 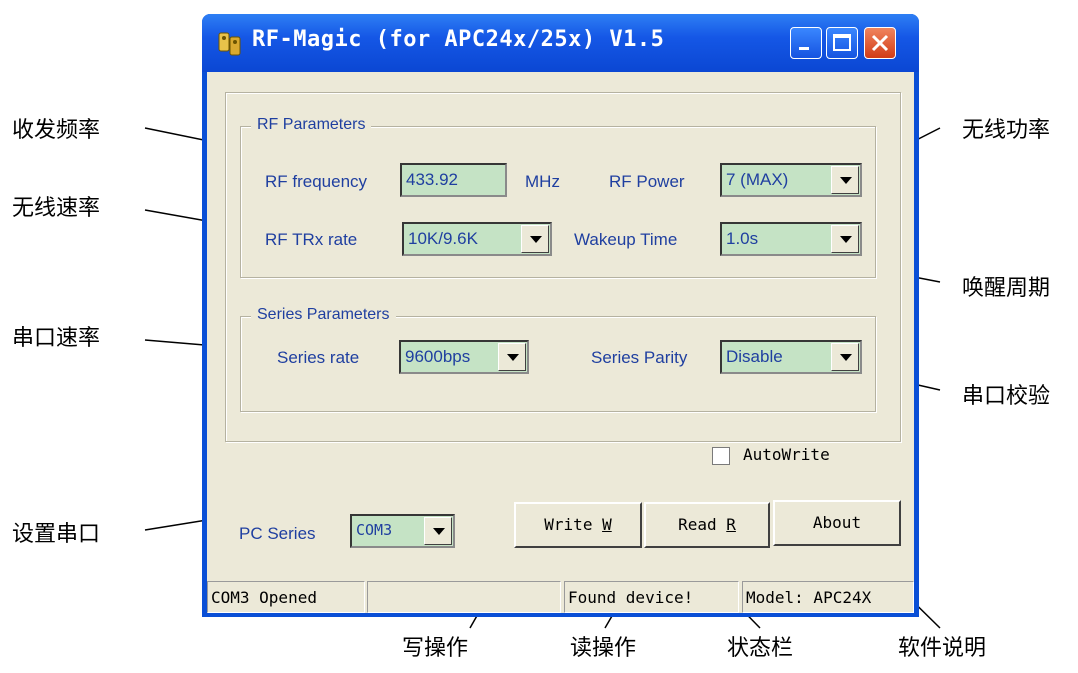 What do you see at coordinates (760, 648) in the screenshot?
I see `annotation-status-bar: 状态栏` at bounding box center [760, 648].